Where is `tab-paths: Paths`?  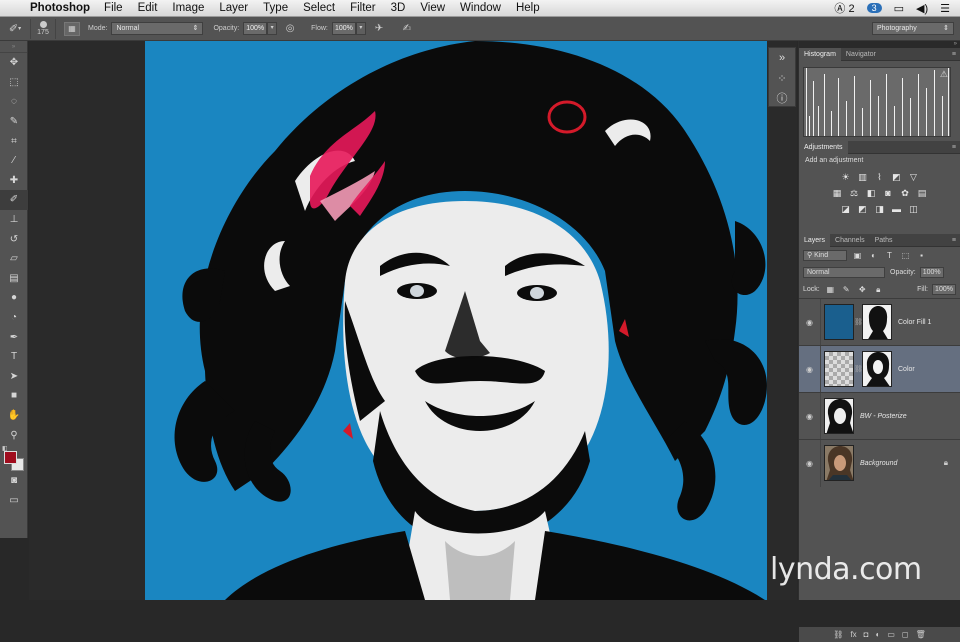
tab-paths: Paths is located at coordinates (884, 240).